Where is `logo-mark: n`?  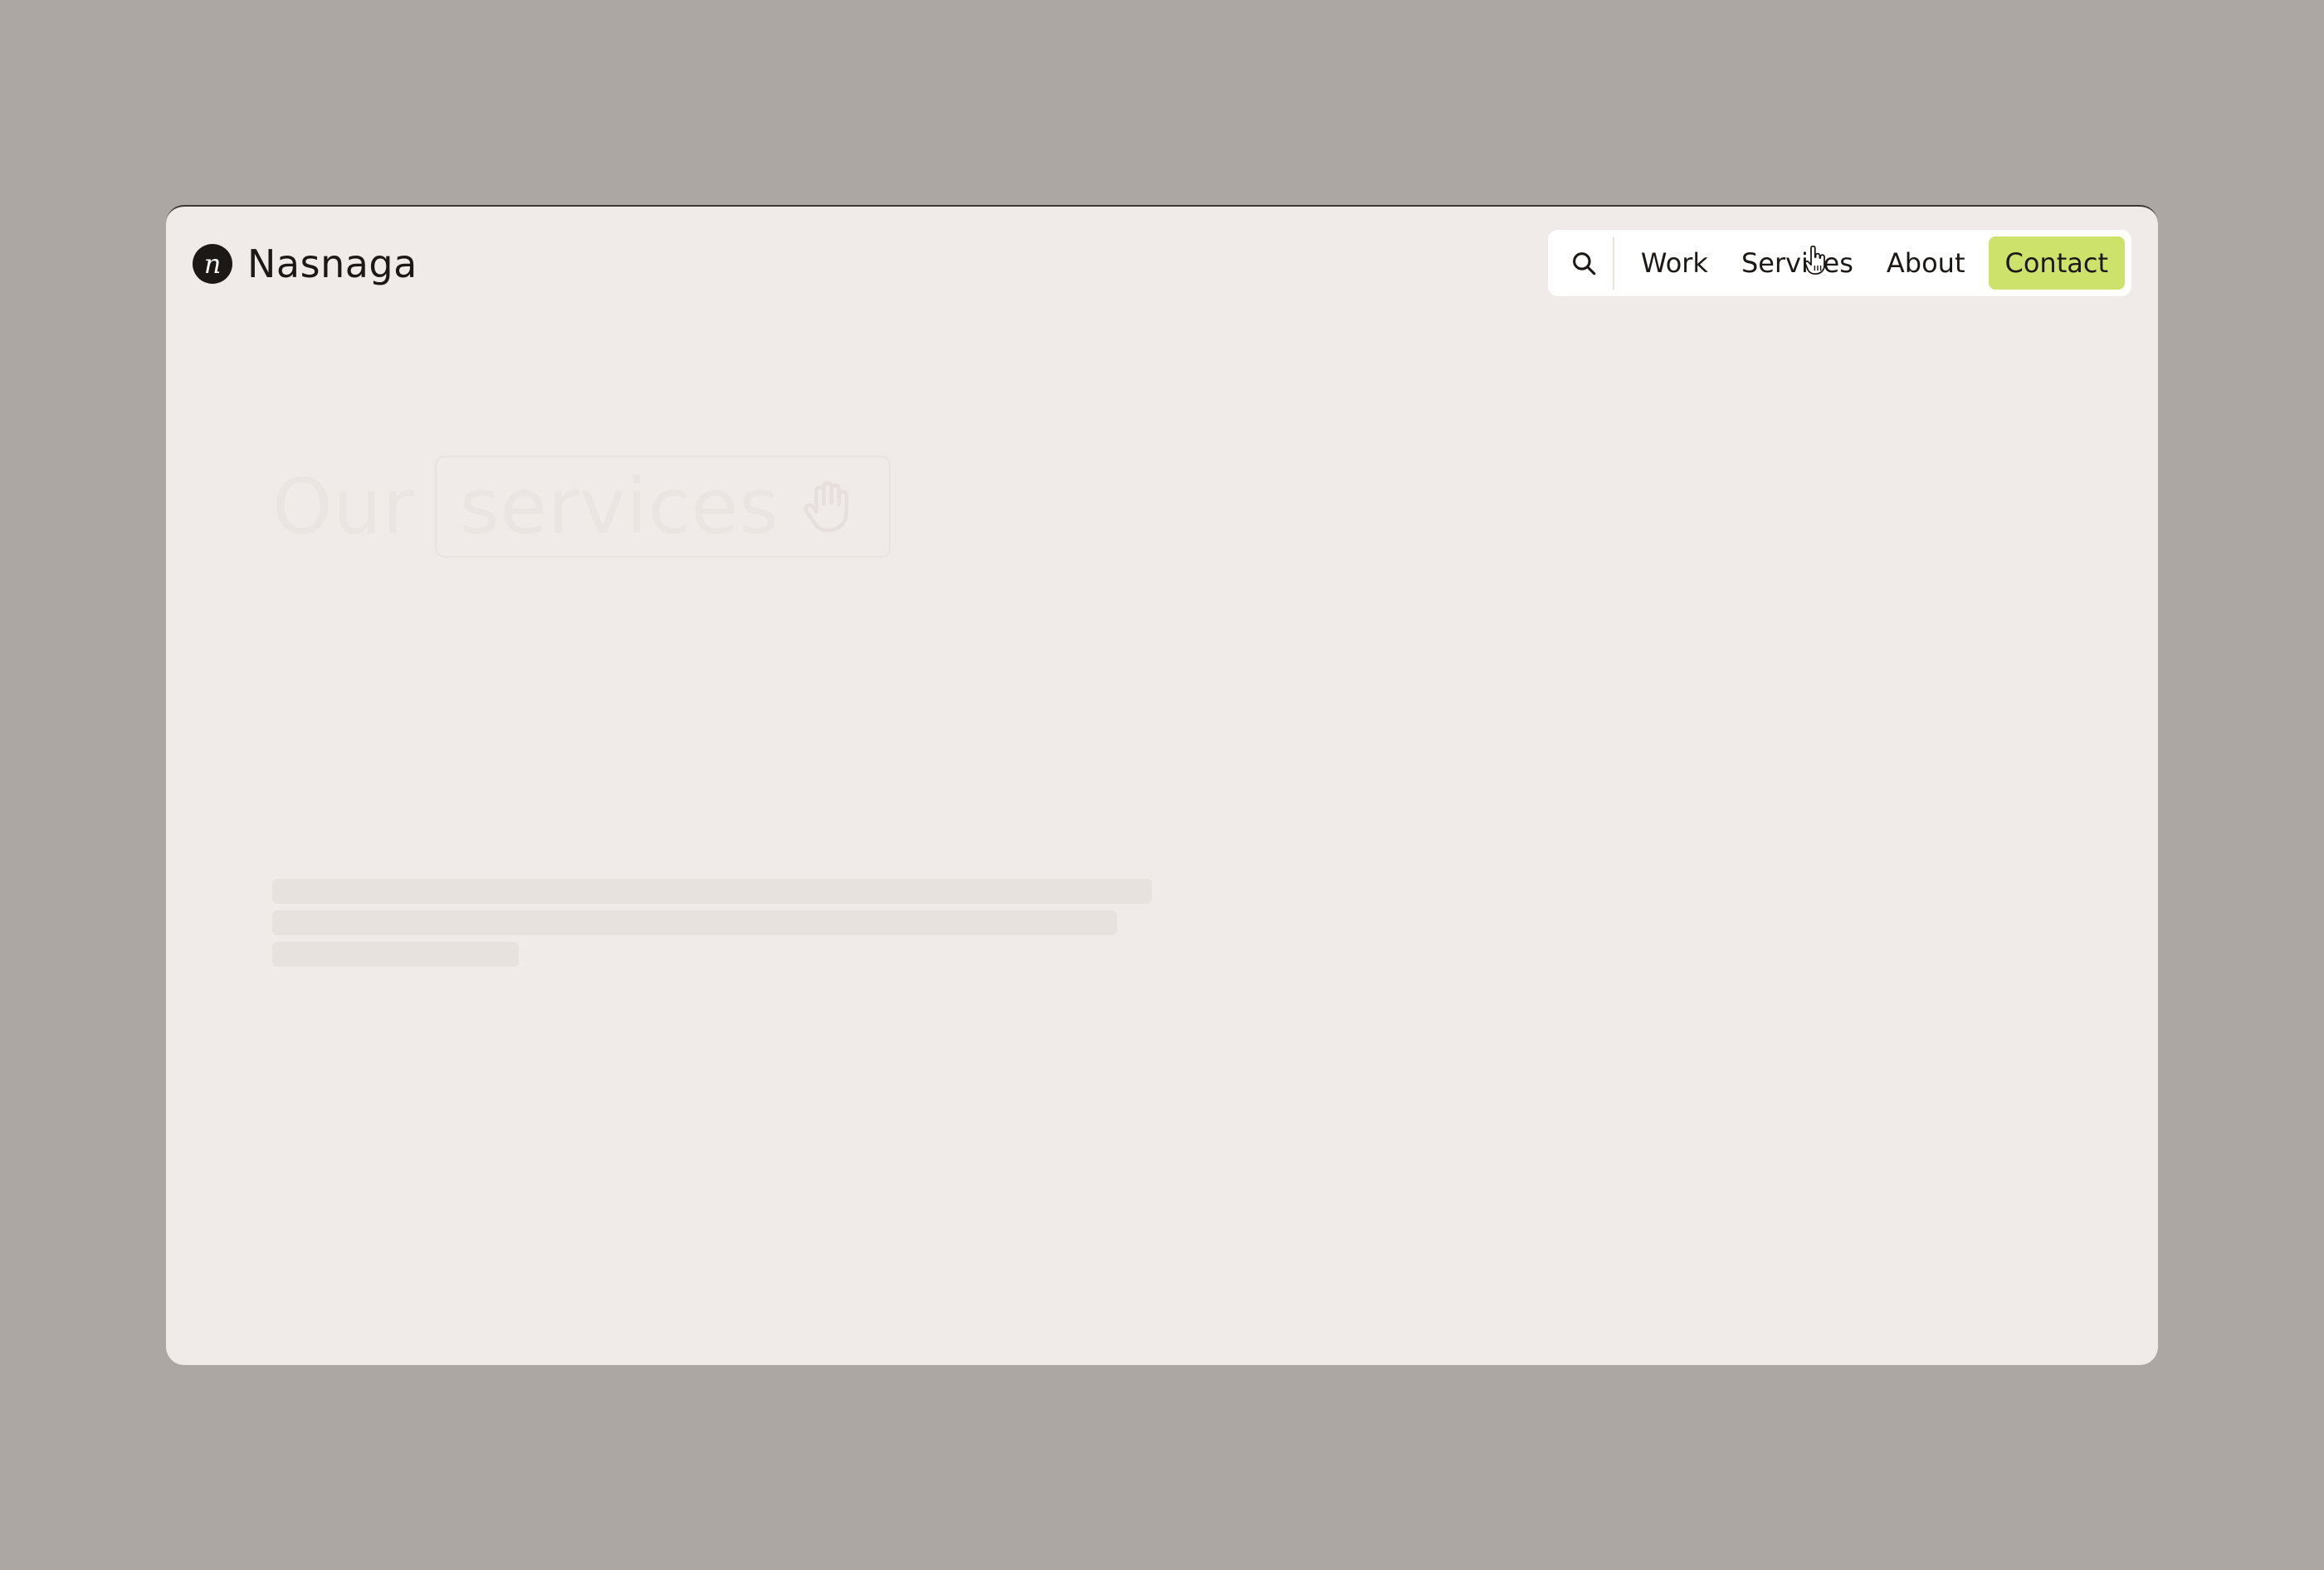 logo-mark: n is located at coordinates (212, 264).